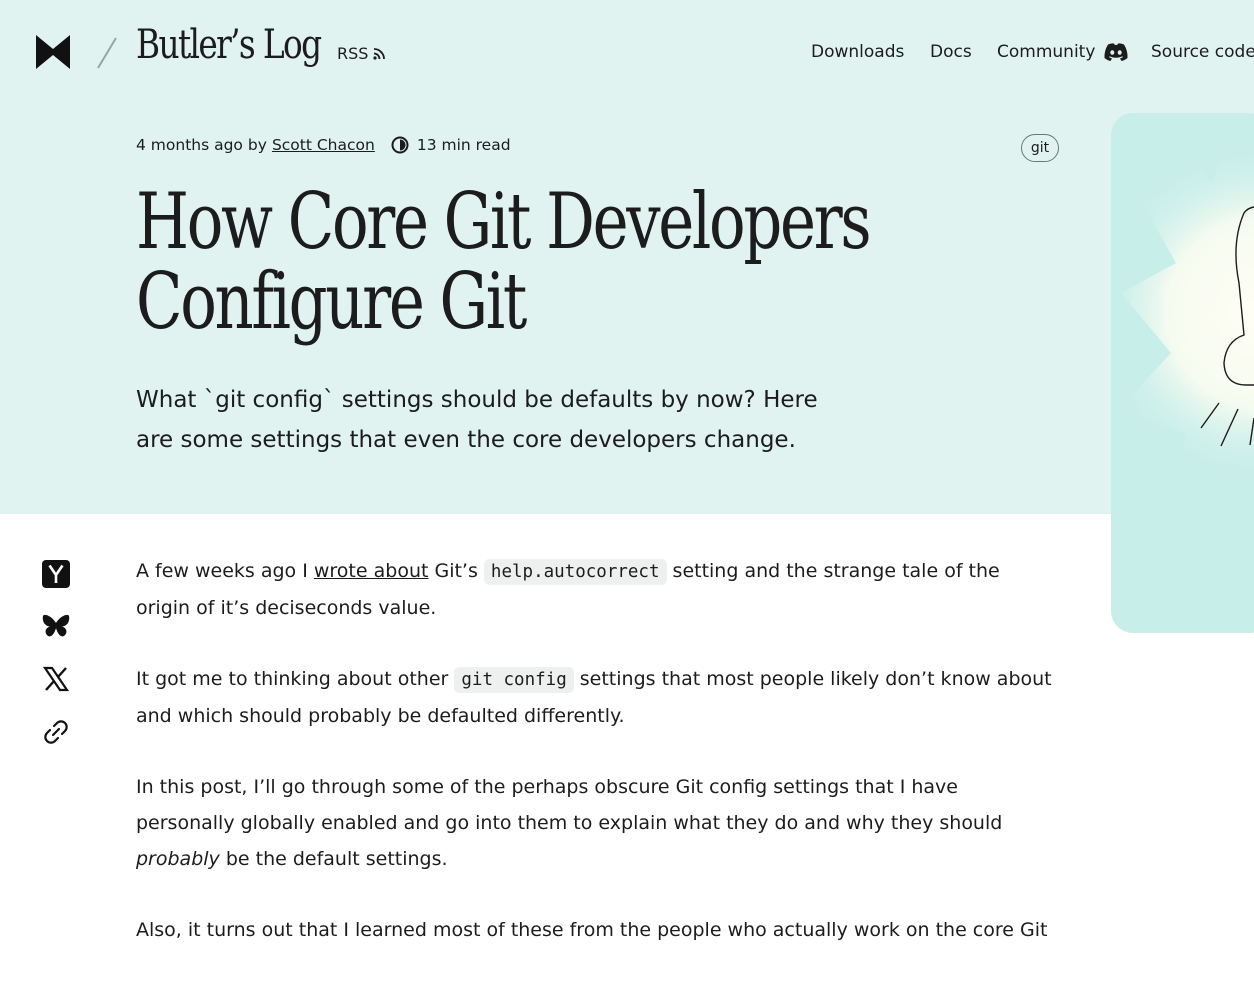  Describe the element at coordinates (1046, 52) in the screenshot. I see `nav-community-label: Community` at that location.